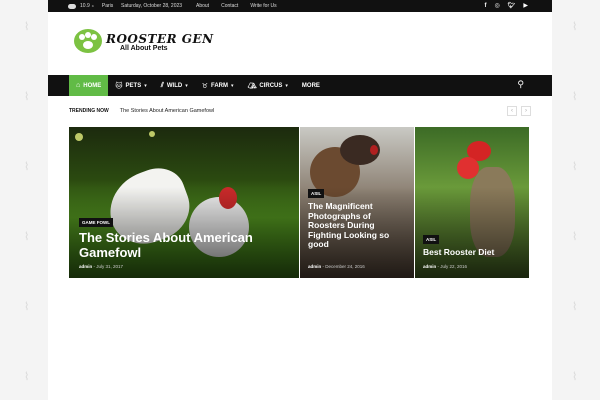  I want to click on post-meta: admin - December 24, 2016, so click(336, 266).